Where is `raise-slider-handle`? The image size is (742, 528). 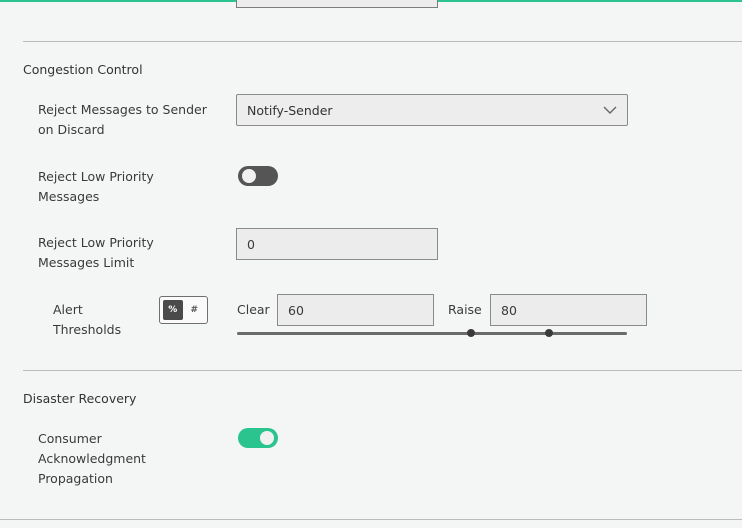
raise-slider-handle is located at coordinates (549, 333).